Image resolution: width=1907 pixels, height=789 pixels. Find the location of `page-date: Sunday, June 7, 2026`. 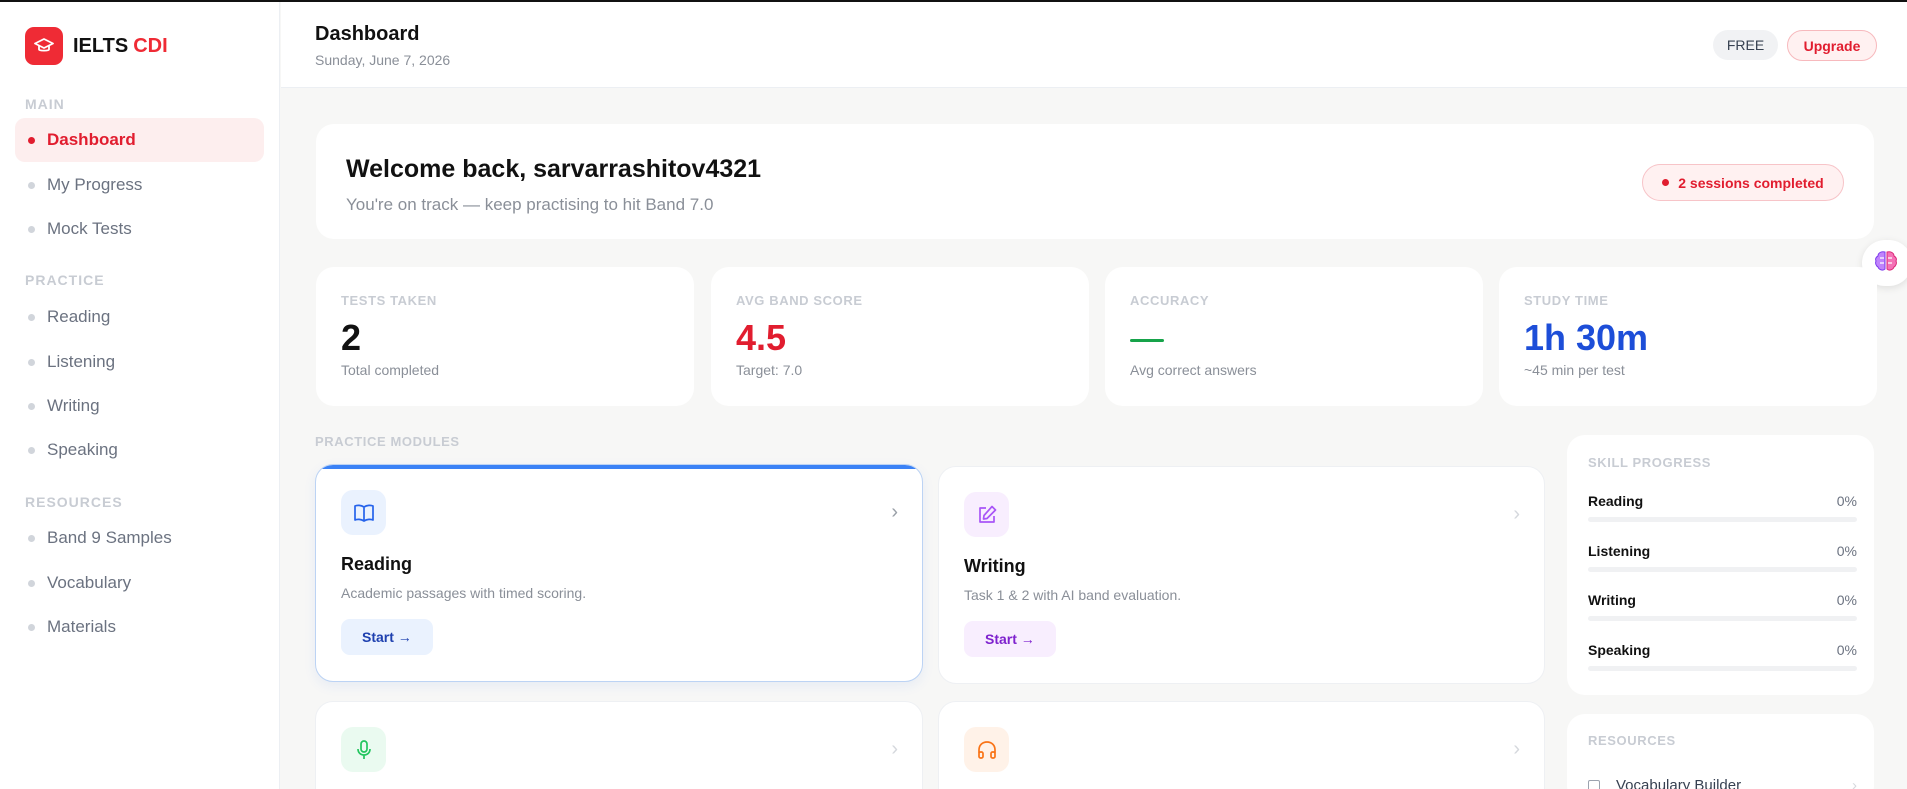

page-date: Sunday, June 7, 2026 is located at coordinates (383, 60).